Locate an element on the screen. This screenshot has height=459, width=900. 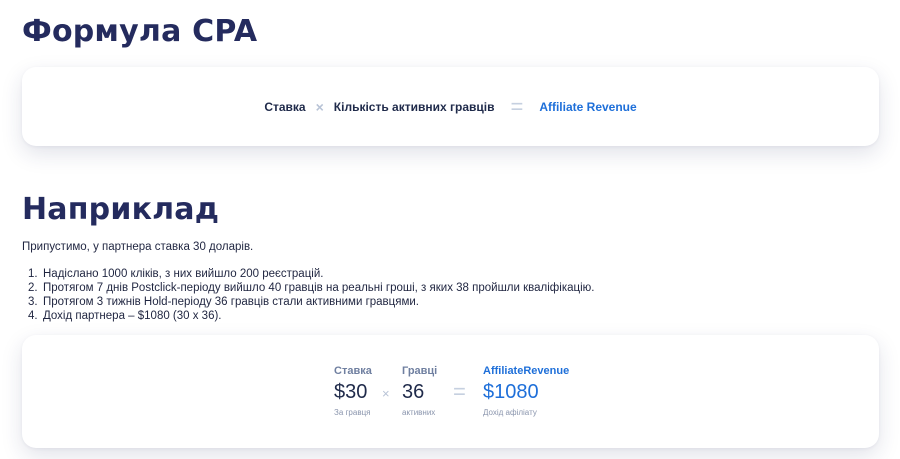
formula-rate-label: Ставка is located at coordinates (285, 106).